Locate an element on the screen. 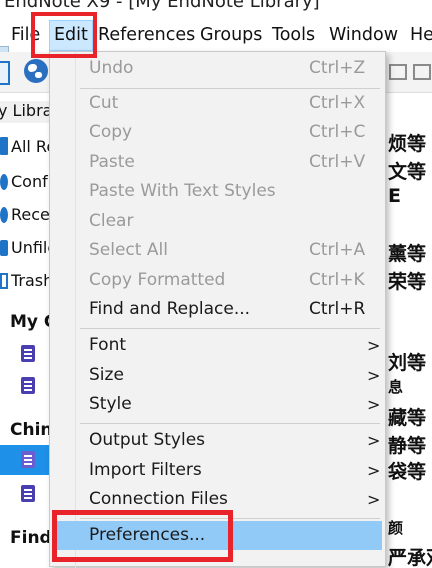 The image size is (432, 568). group-trash: Trash is located at coordinates (32, 280).